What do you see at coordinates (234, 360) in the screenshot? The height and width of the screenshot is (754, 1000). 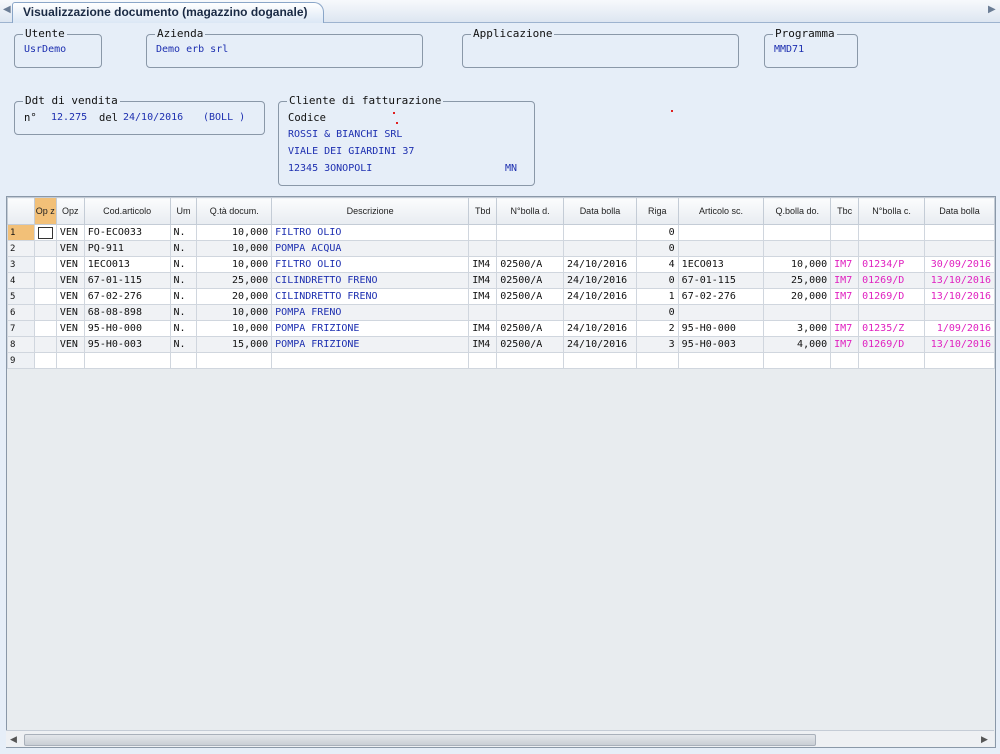 I see `qta-cell` at bounding box center [234, 360].